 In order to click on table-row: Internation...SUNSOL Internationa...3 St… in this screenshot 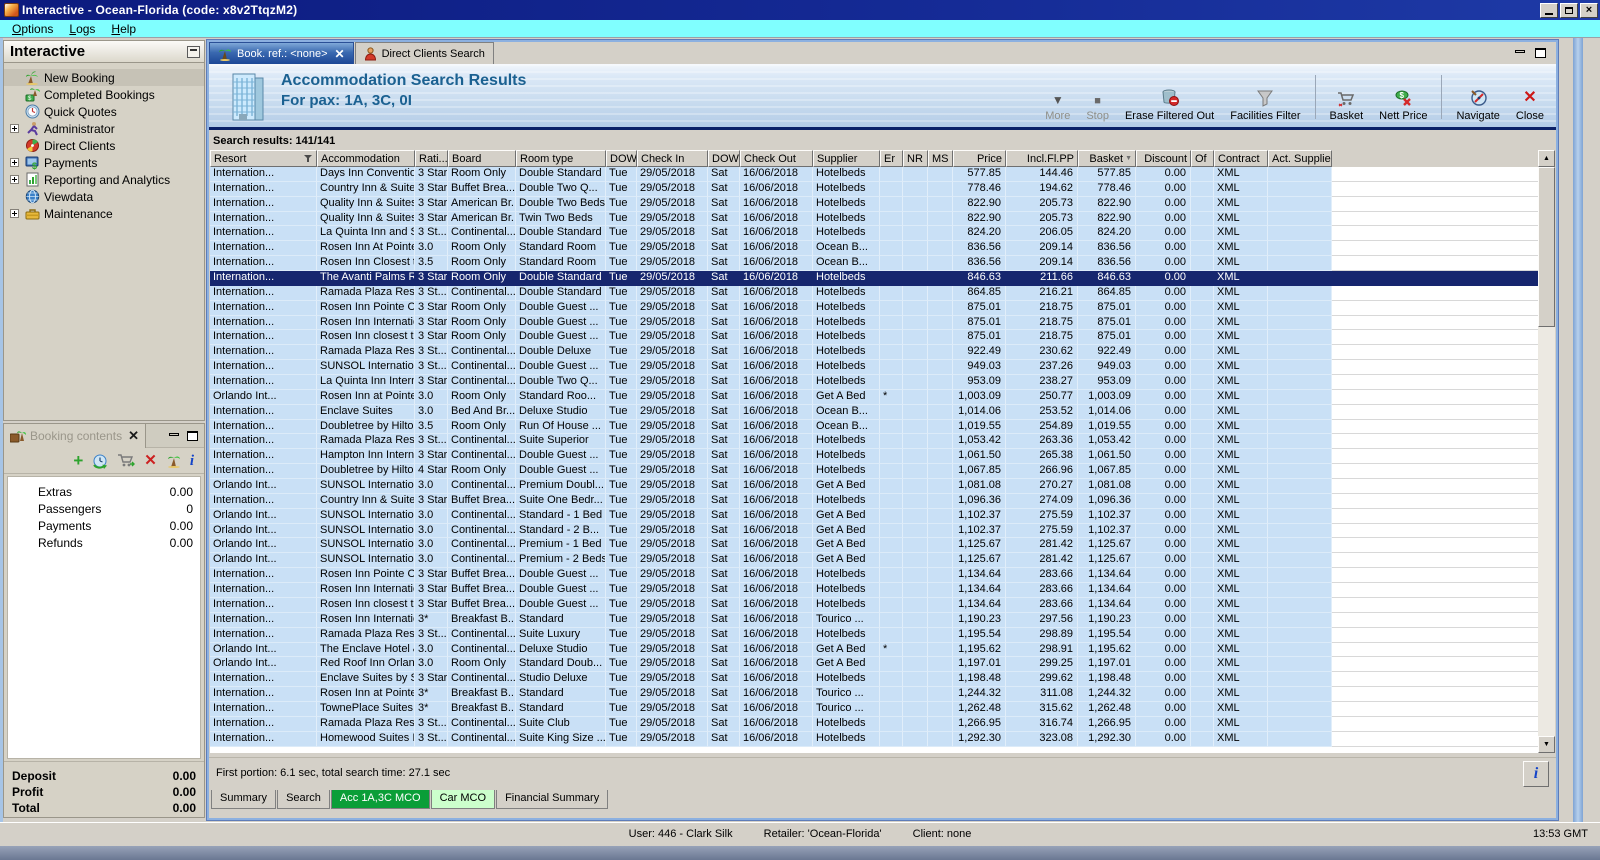, I will do `click(874, 368)`.